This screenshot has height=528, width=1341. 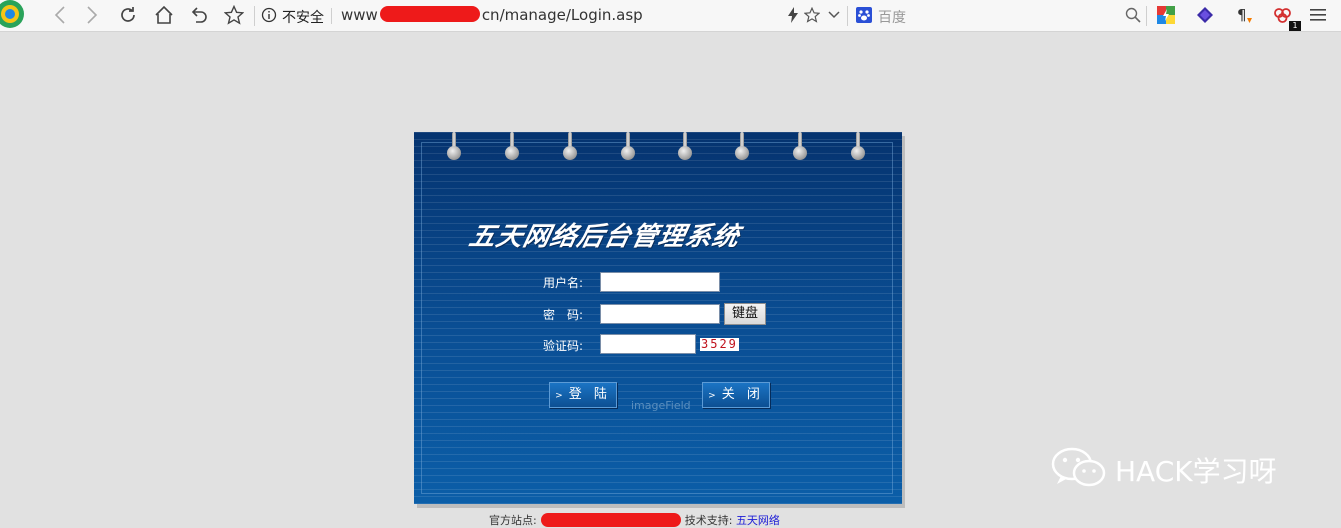 What do you see at coordinates (604, 237) in the screenshot?
I see `system-title: 五天网络后台管理系统` at bounding box center [604, 237].